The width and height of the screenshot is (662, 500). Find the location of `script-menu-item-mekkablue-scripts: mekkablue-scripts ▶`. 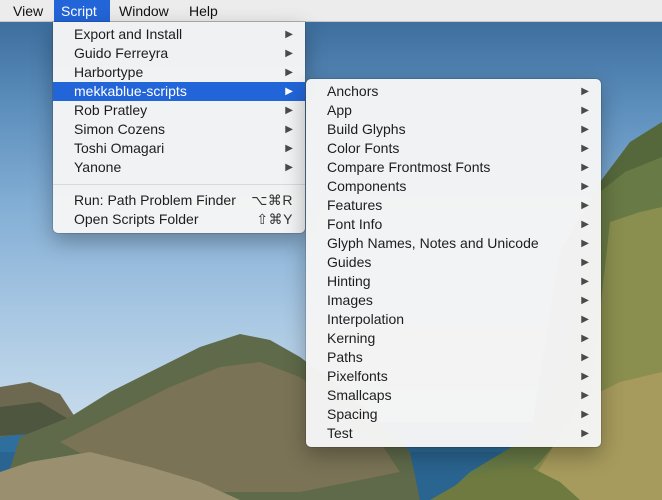

script-menu-item-mekkablue-scripts: mekkablue-scripts ▶ is located at coordinates (179, 91).